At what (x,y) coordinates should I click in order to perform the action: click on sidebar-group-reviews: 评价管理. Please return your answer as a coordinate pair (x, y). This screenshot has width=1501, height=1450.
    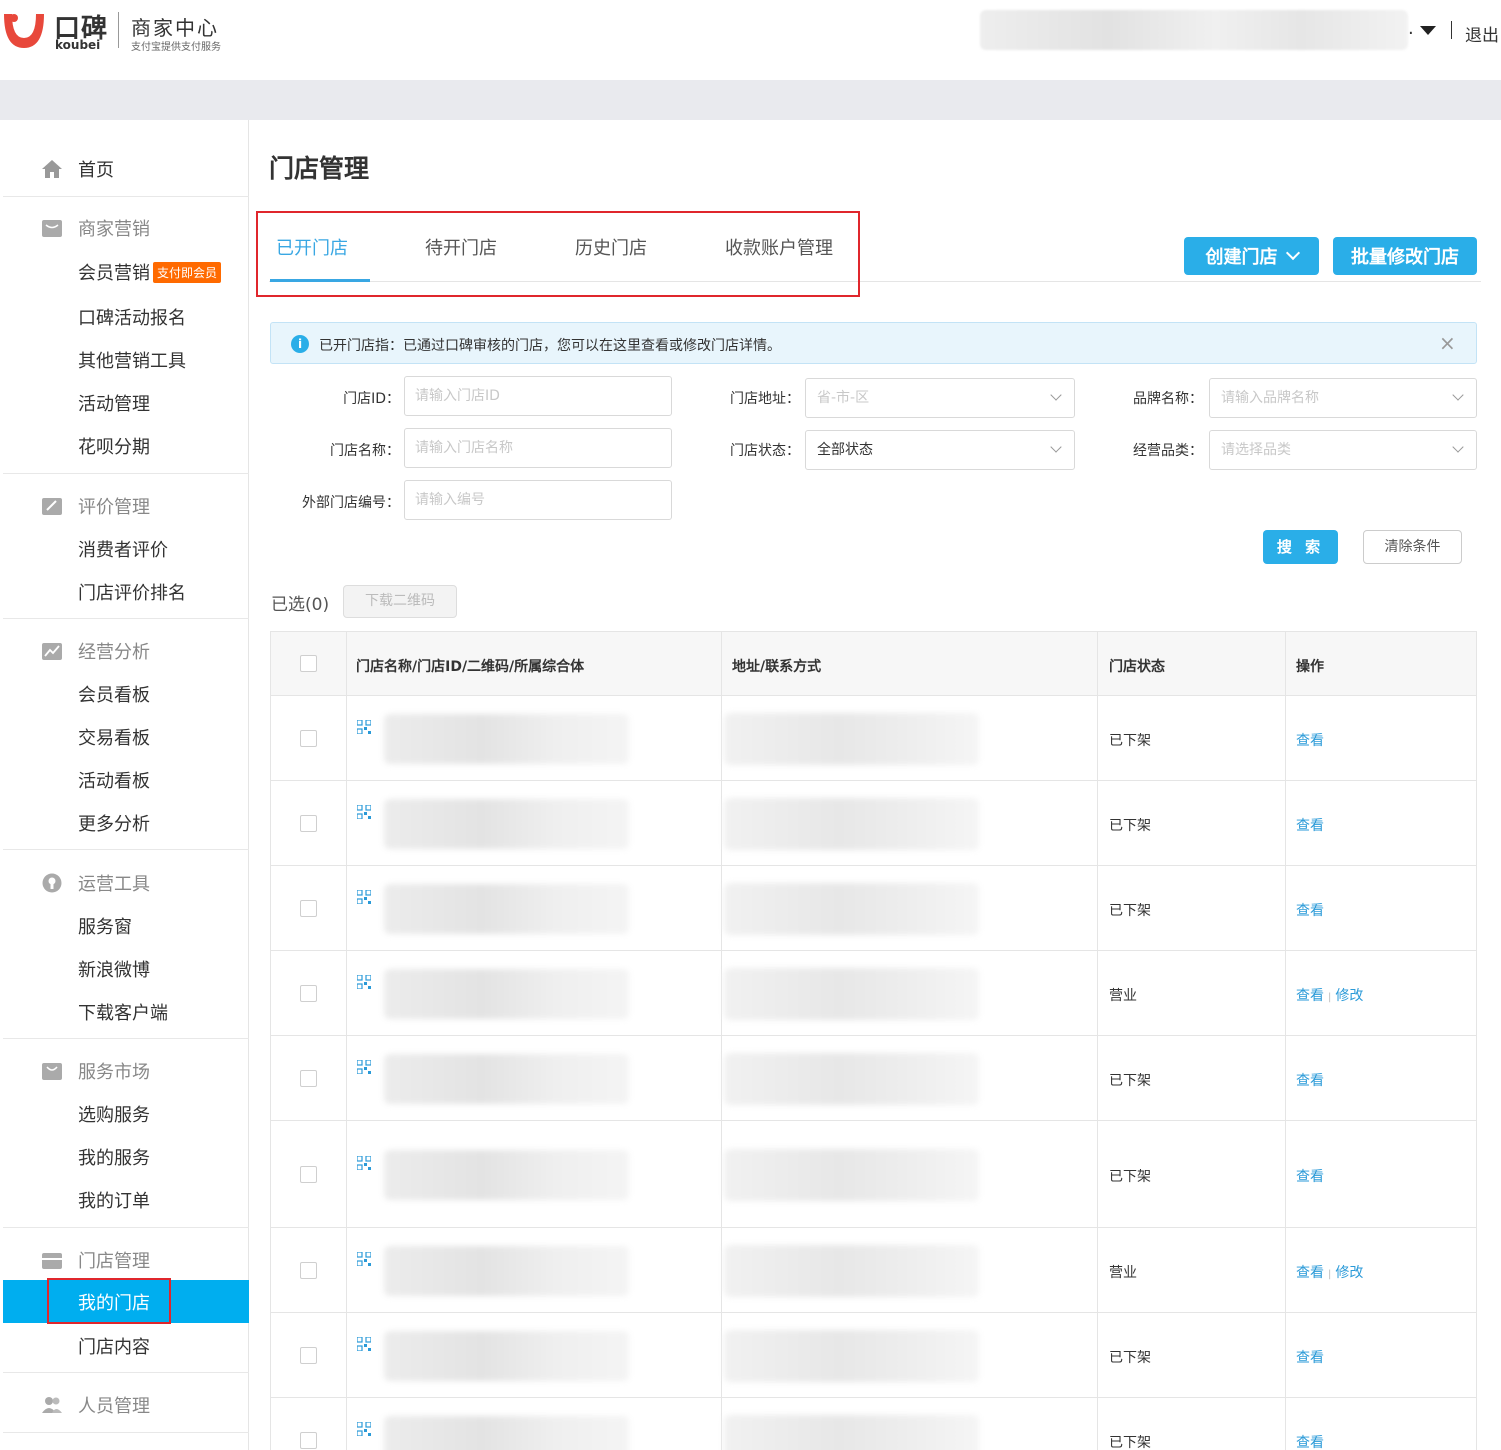
    Looking at the image, I should click on (95, 506).